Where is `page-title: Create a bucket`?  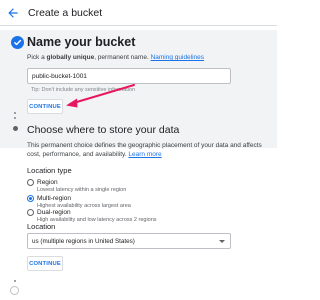
page-title: Create a bucket is located at coordinates (65, 13).